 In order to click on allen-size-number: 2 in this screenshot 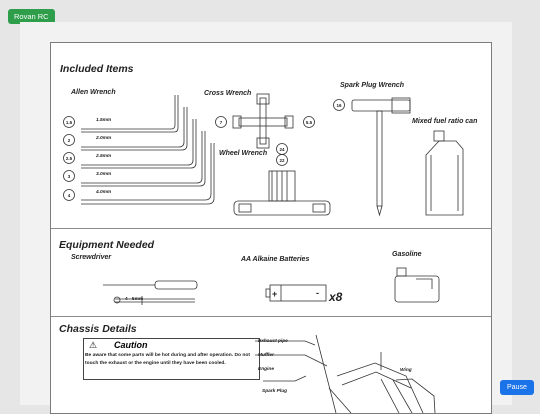, I will do `click(69, 140)`.